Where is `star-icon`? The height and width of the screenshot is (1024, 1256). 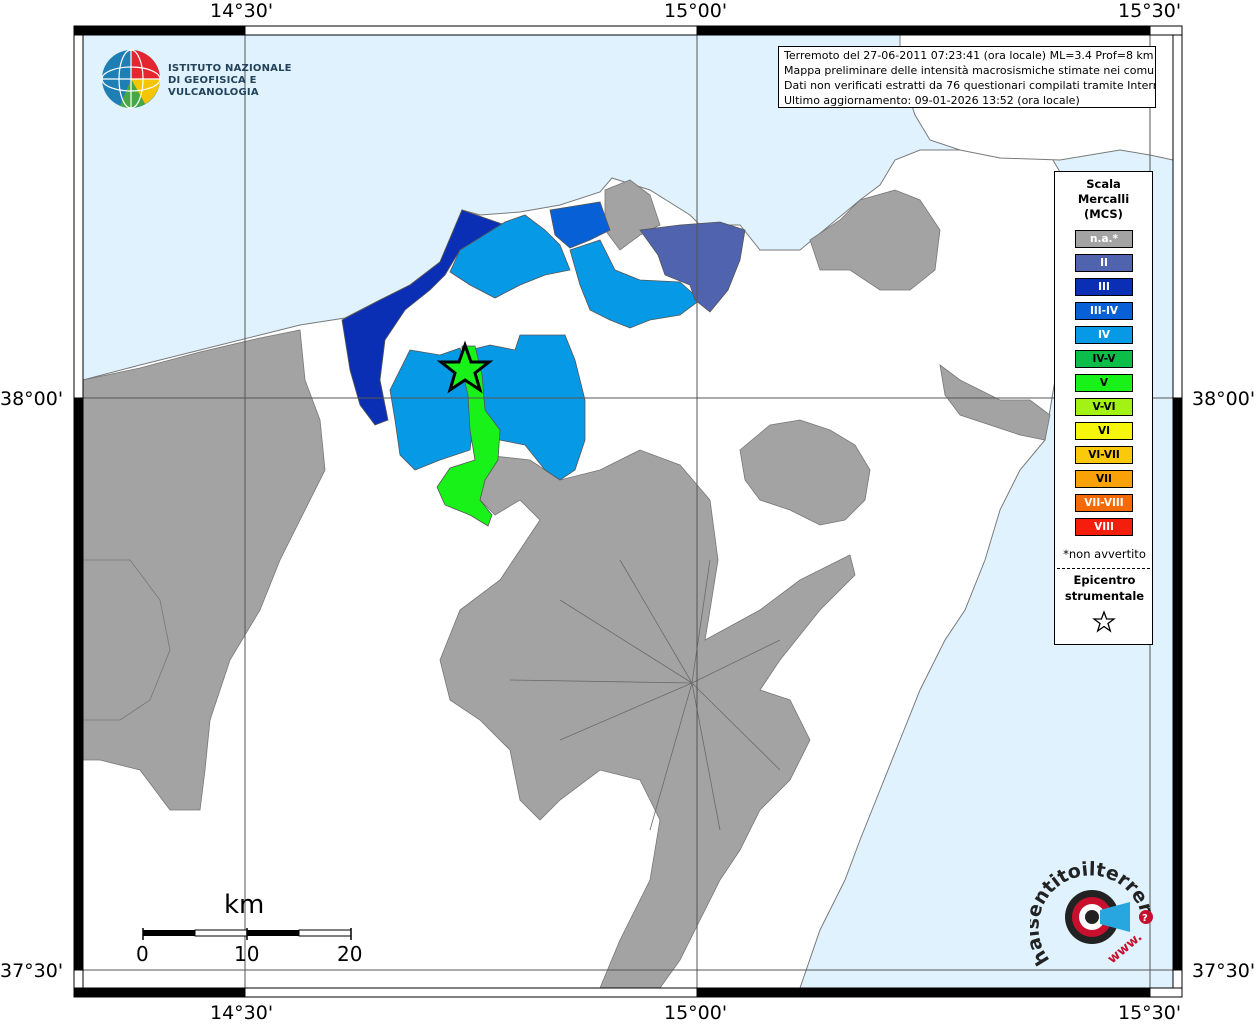
star-icon is located at coordinates (1104, 621).